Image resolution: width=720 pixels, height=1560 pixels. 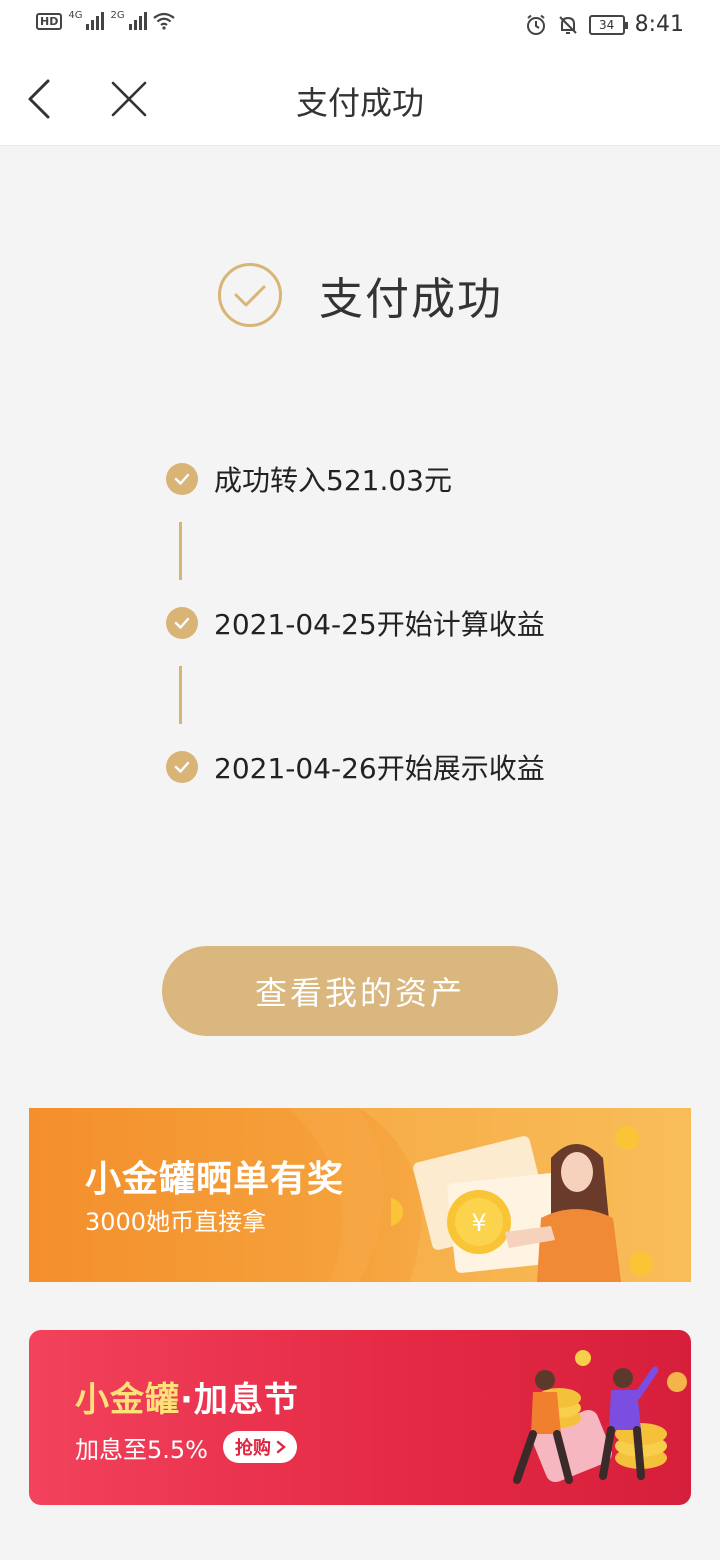 I want to click on status-bar-right: 34 8:41, so click(x=604, y=24).